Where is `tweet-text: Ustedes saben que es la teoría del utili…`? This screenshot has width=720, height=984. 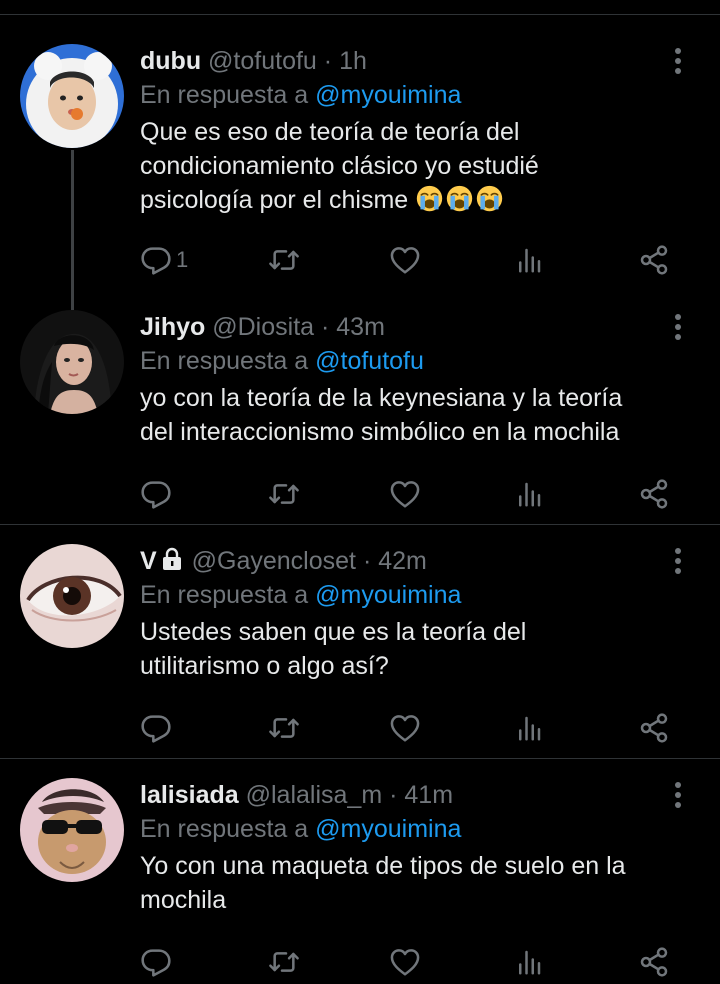
tweet-text: Ustedes saben que es la teoría del utili… is located at coordinates (333, 649).